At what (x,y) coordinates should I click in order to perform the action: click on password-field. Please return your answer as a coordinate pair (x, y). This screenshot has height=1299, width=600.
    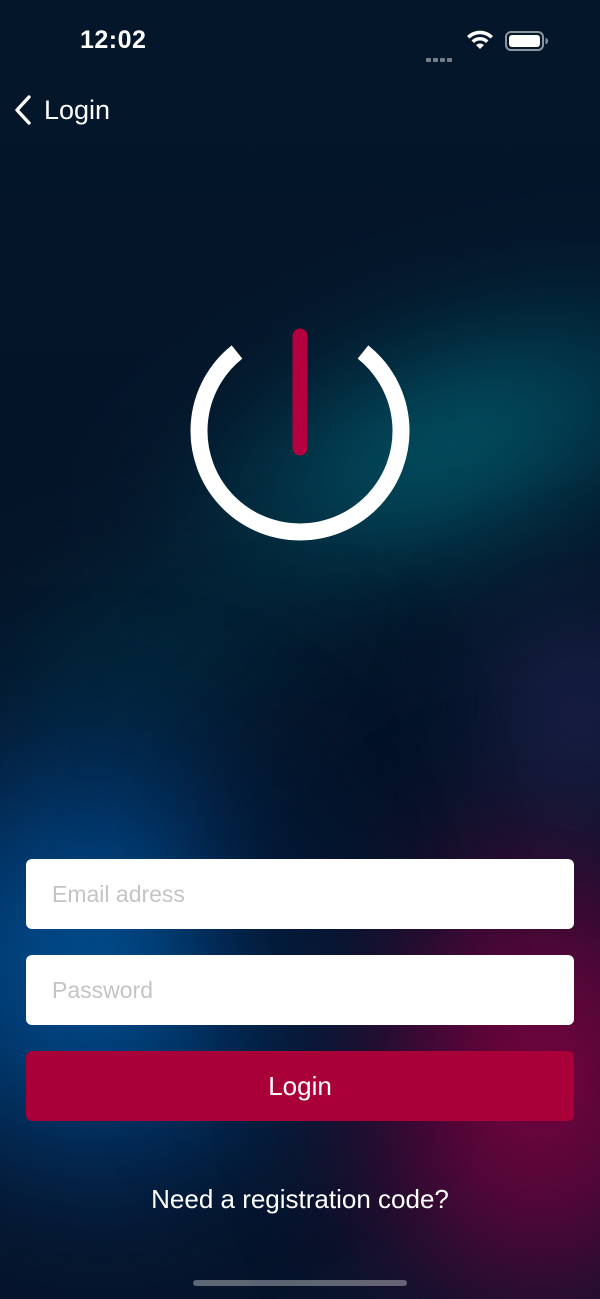
    Looking at the image, I should click on (300, 990).